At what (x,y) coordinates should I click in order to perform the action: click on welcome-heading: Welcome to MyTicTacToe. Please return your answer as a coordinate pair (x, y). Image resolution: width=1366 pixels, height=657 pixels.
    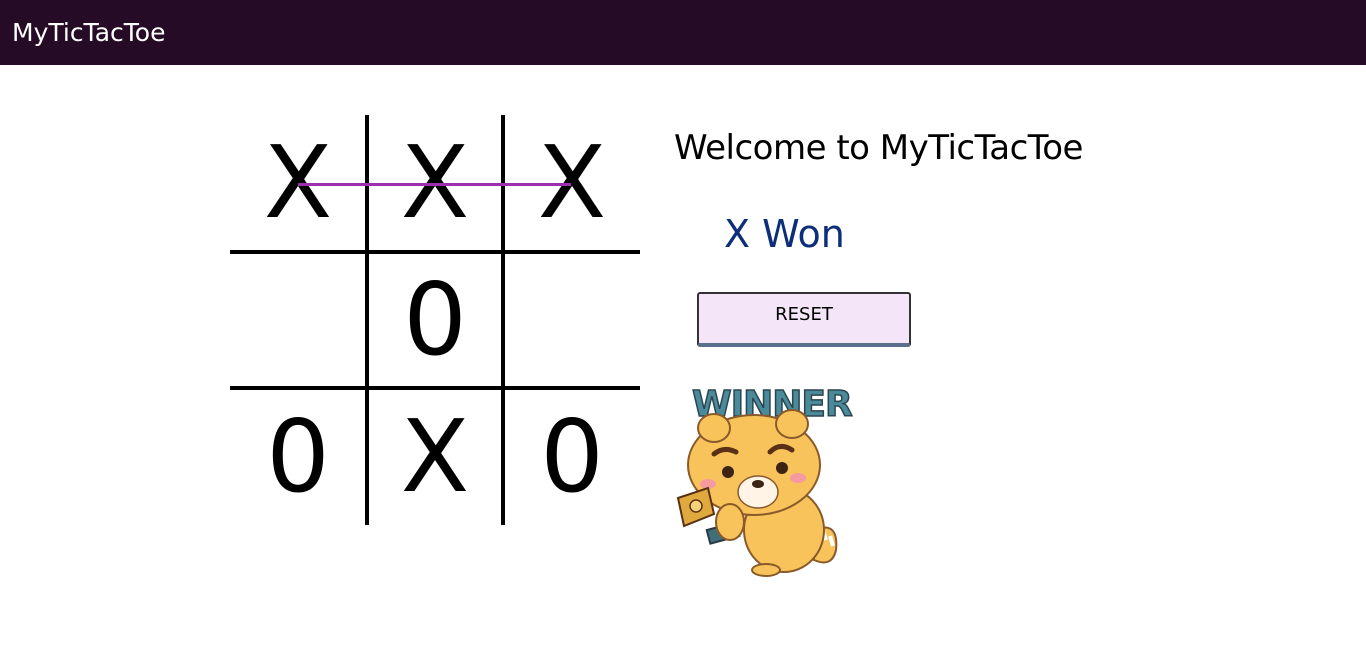
    Looking at the image, I should click on (878, 148).